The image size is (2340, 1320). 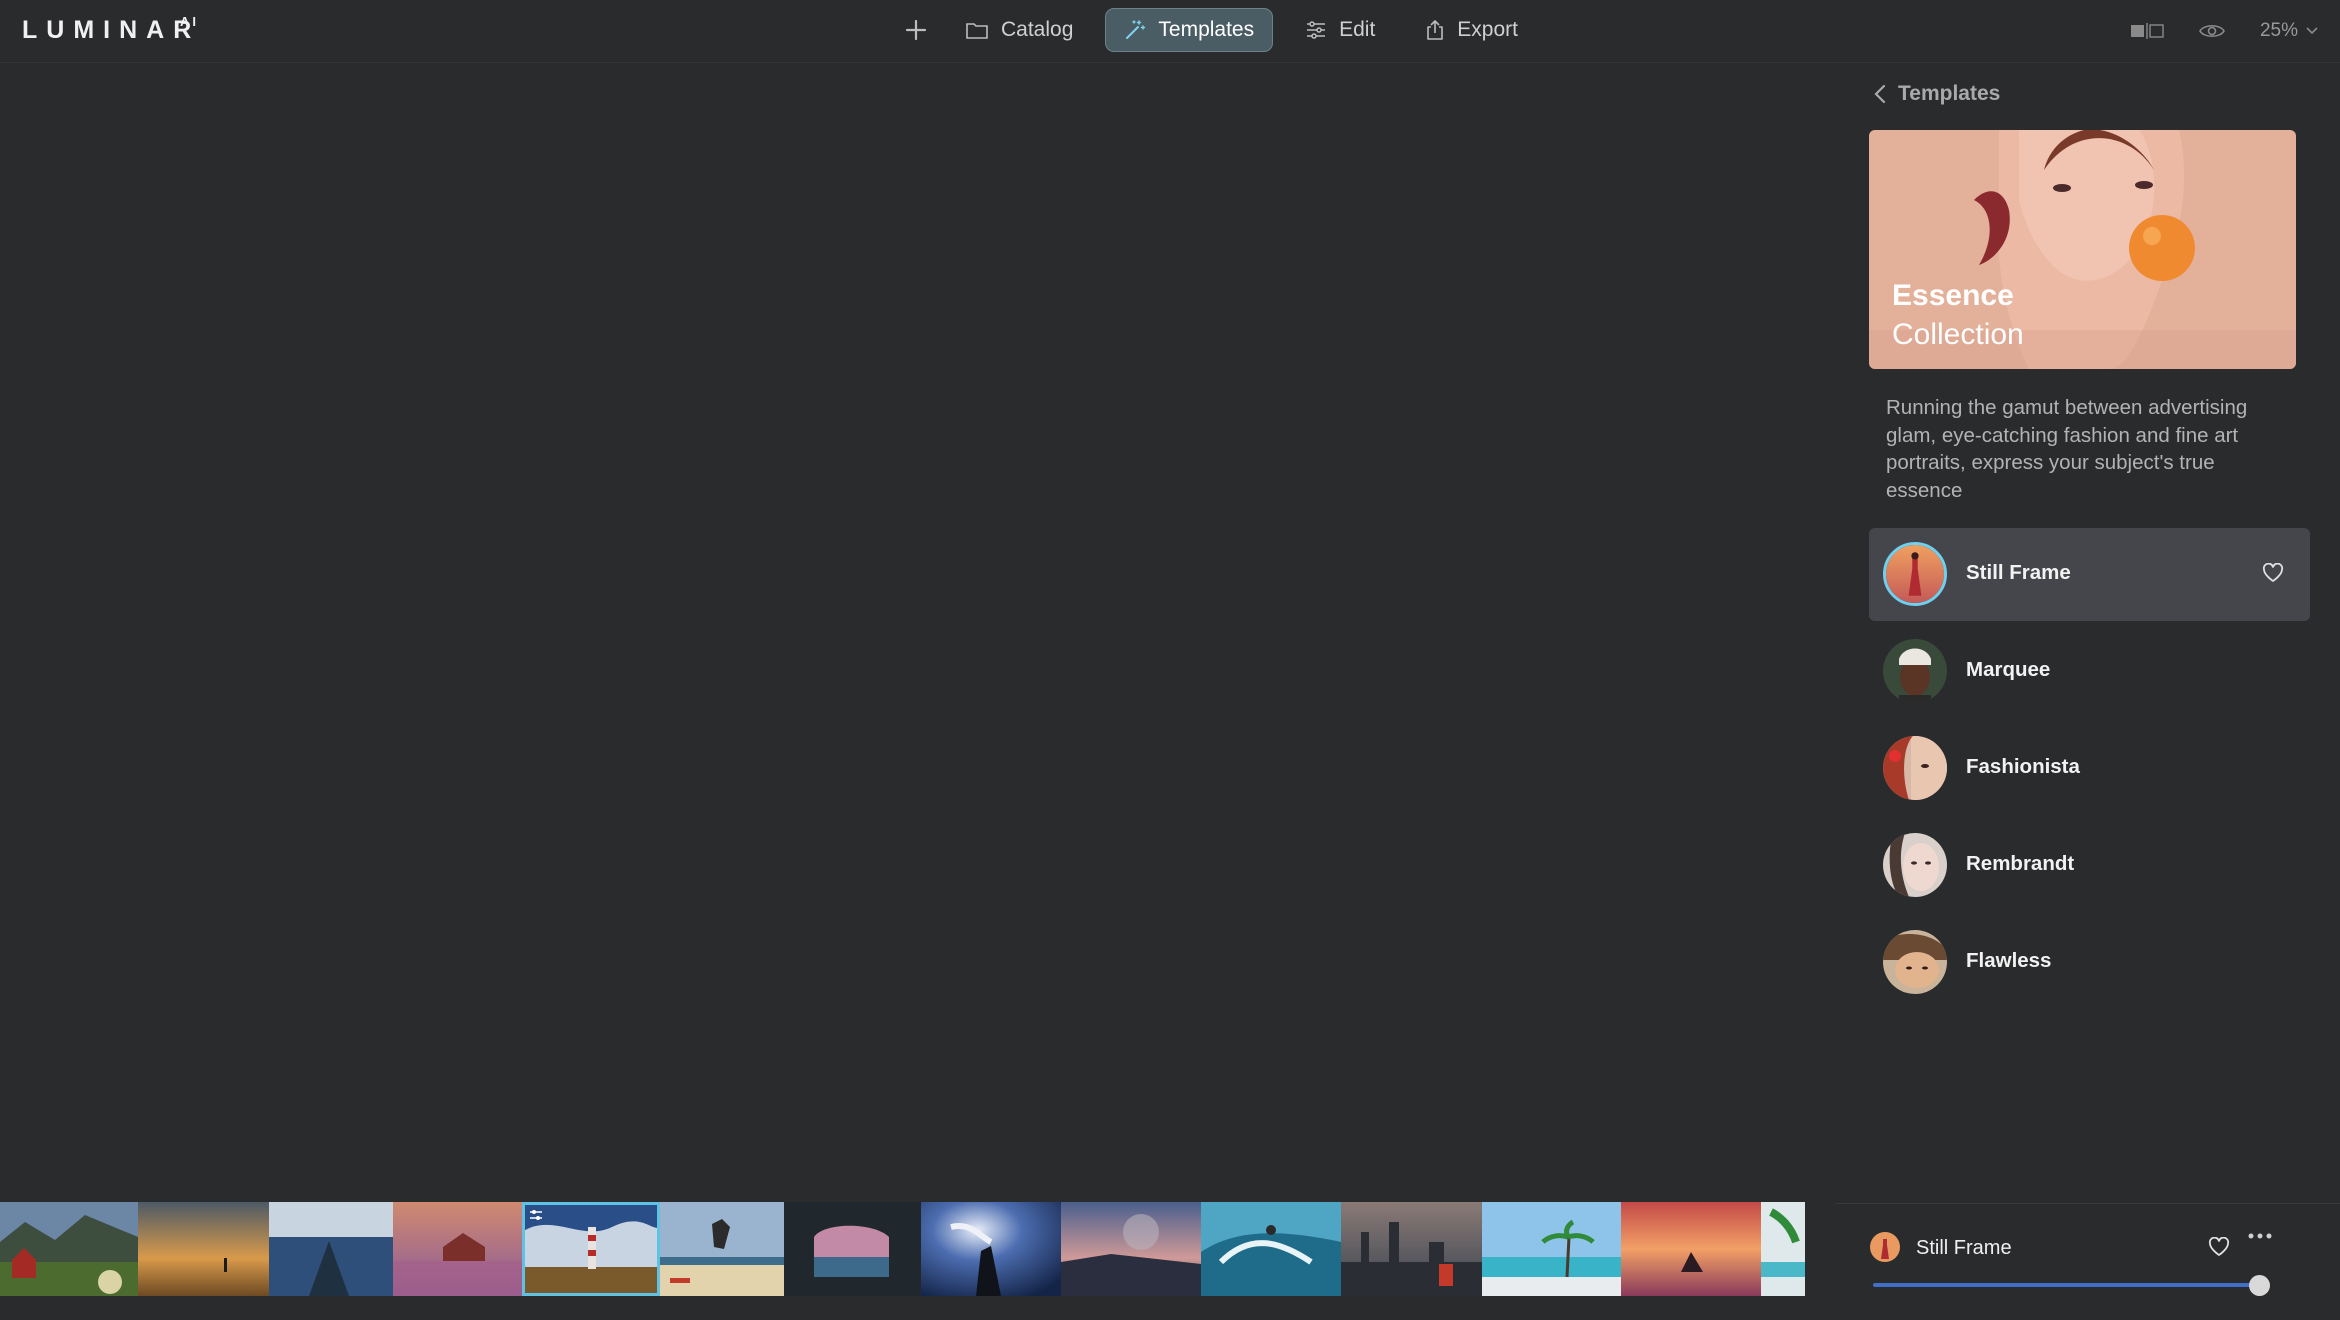 What do you see at coordinates (1019, 30) in the screenshot?
I see `tab-catalog: Catalog` at bounding box center [1019, 30].